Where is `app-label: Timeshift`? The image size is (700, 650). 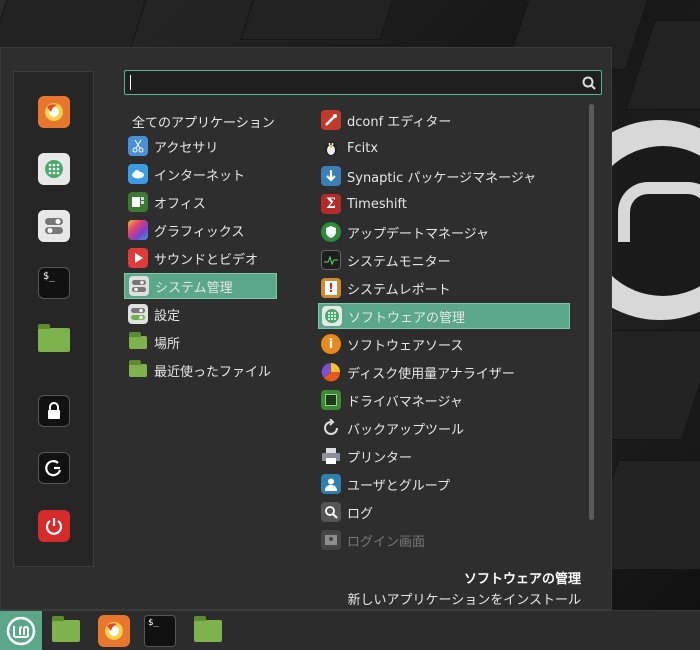
app-label: Timeshift is located at coordinates (377, 204).